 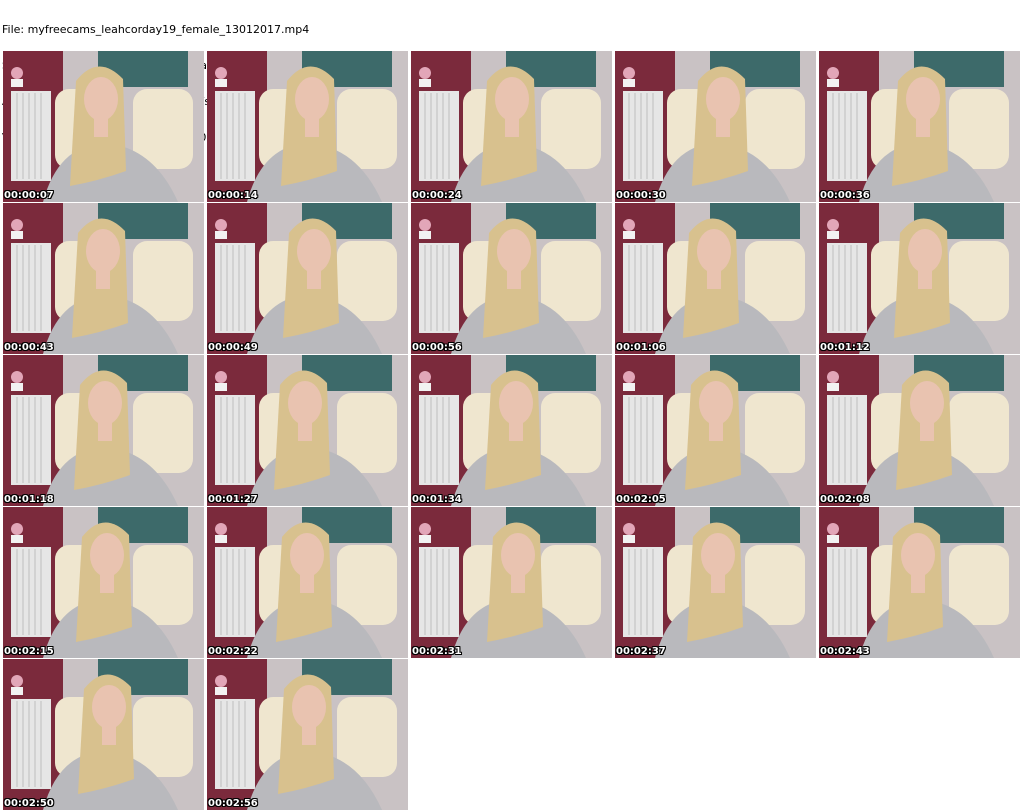 I want to click on video-thumbnail: 00:00:49, so click(x=307, y=278).